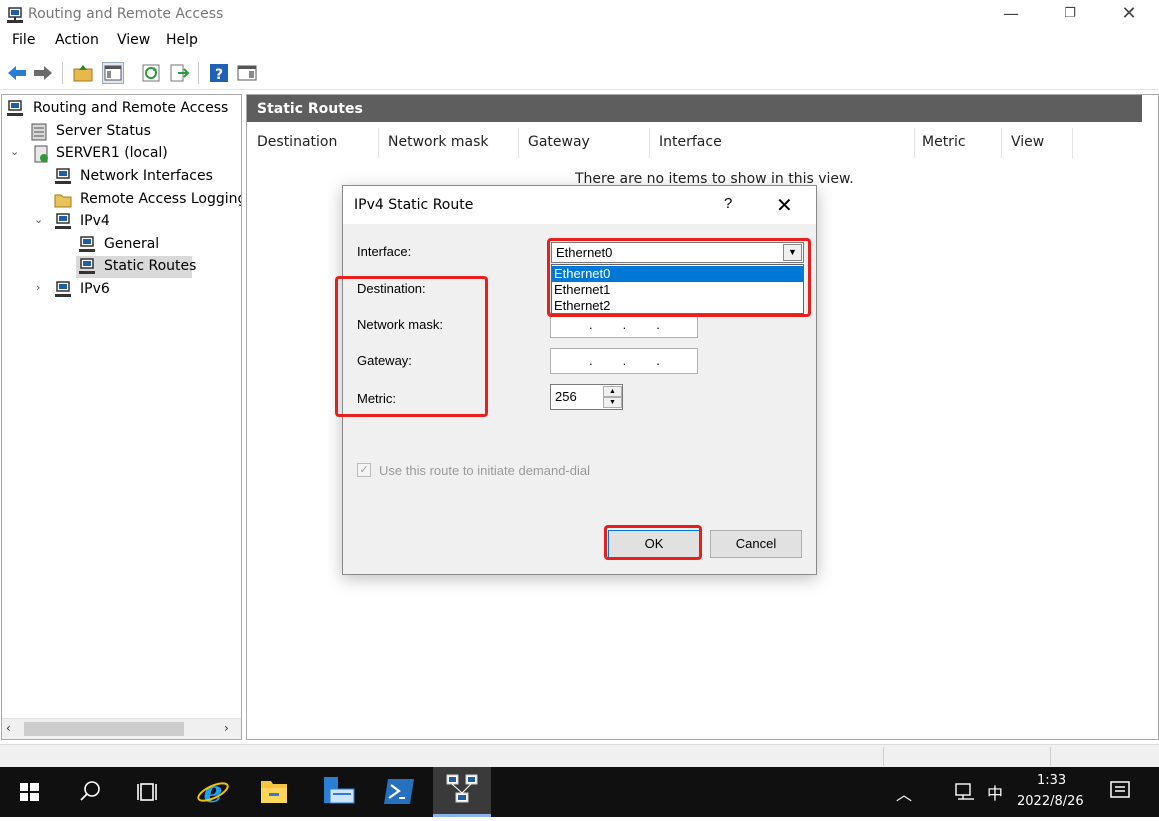  I want to click on close-button: ✕, so click(1129, 15).